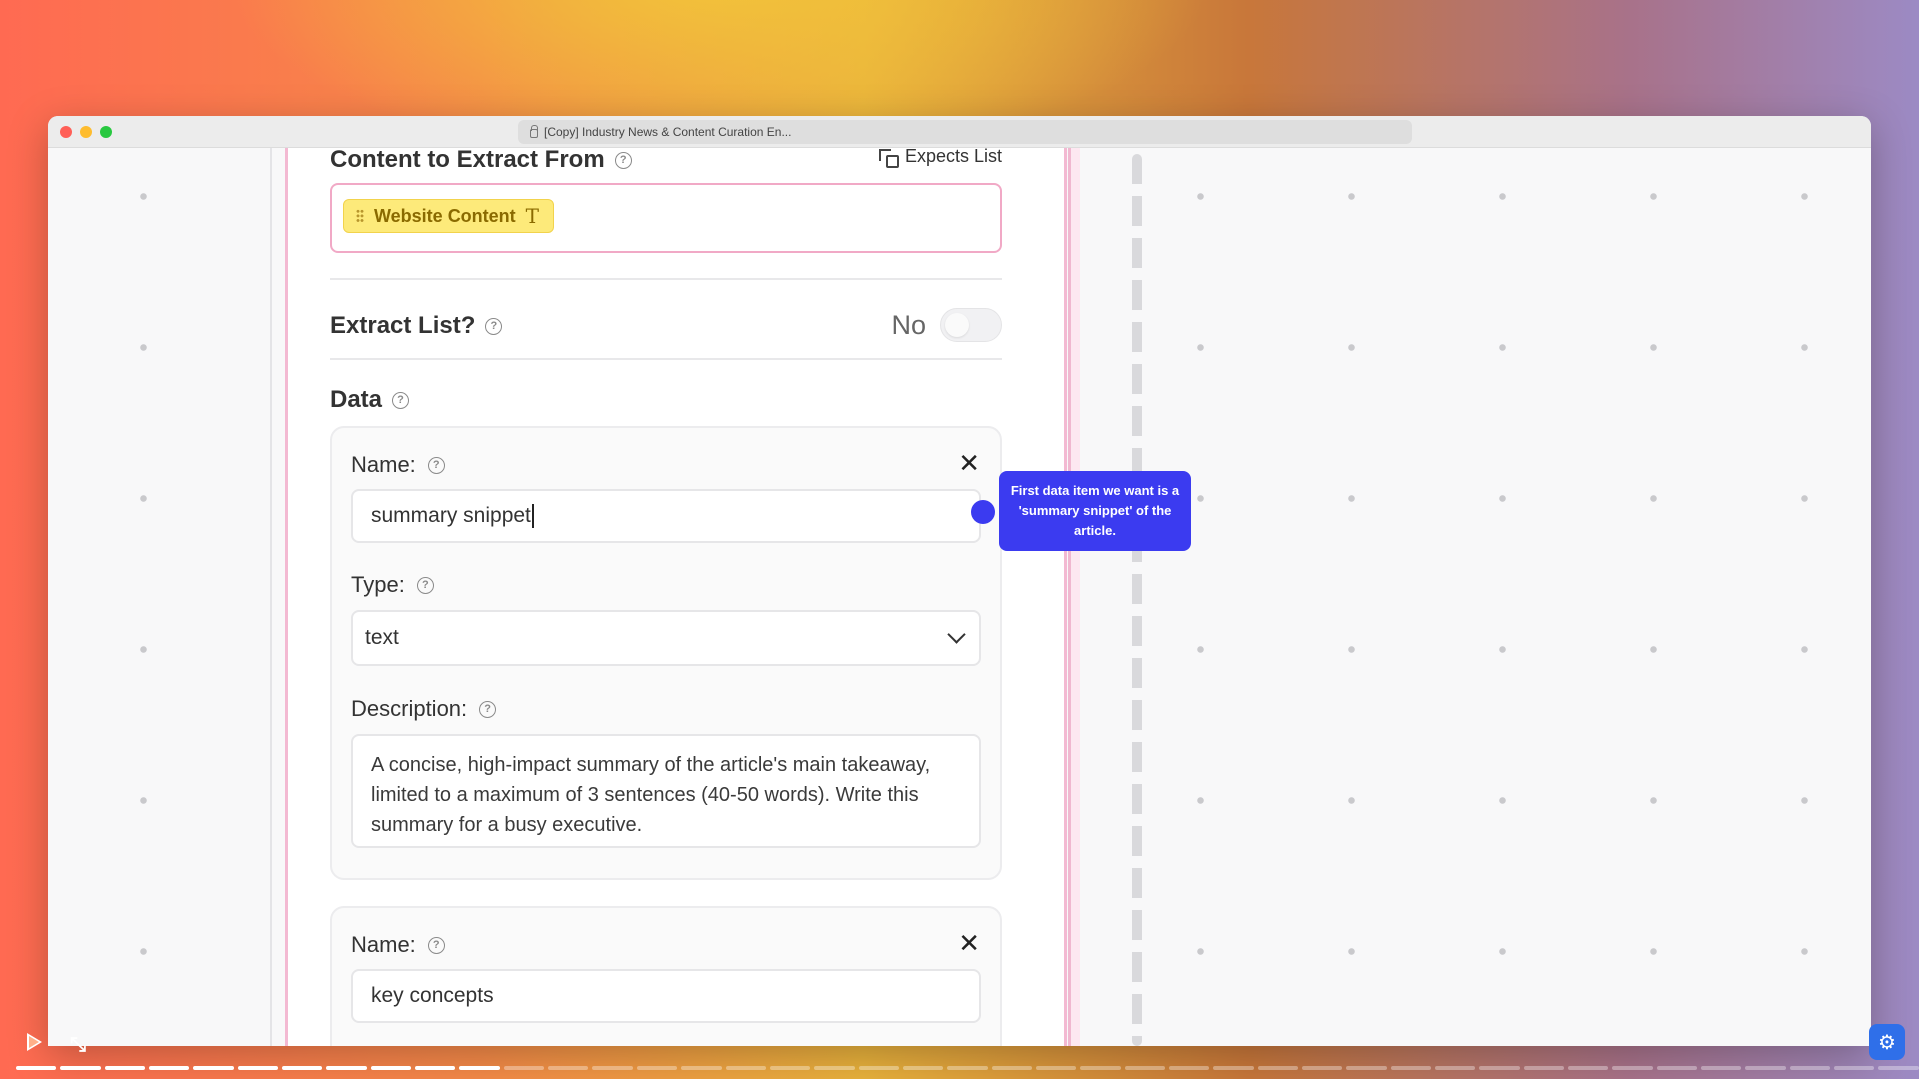  Describe the element at coordinates (382, 637) in the screenshot. I see `type-select-value: text` at that location.